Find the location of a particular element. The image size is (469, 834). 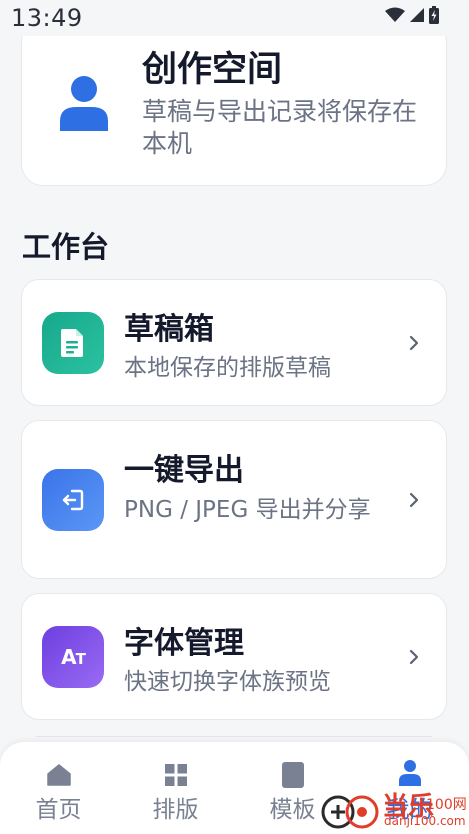

avatar-person-icon is located at coordinates (84, 103).